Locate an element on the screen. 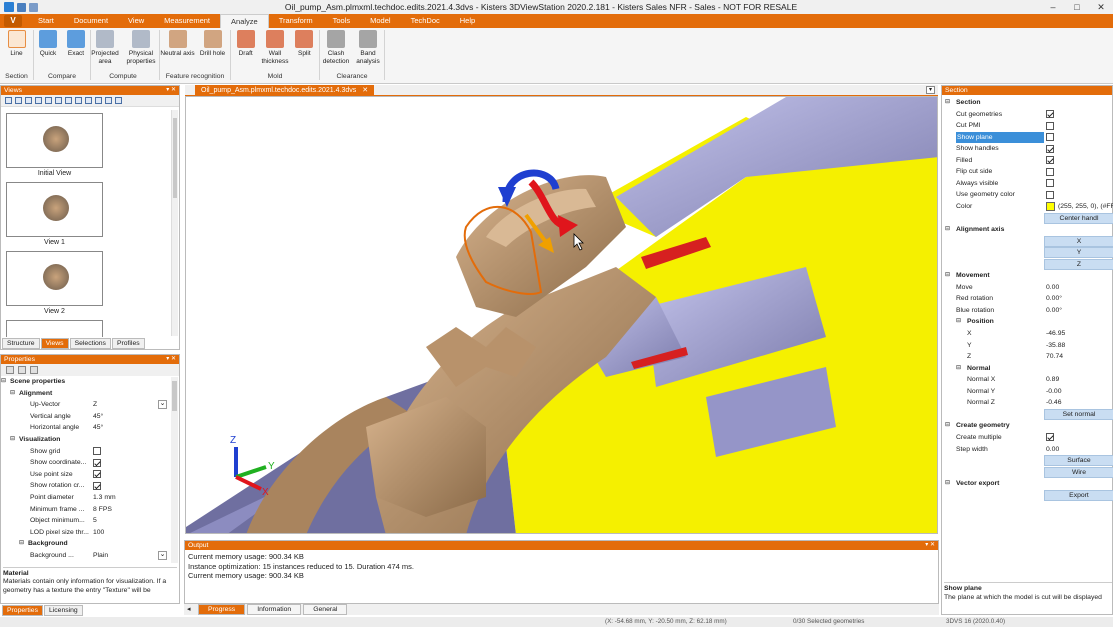 The height and width of the screenshot is (627, 1113). section-property-value: 70.74 is located at coordinates (1054, 357).